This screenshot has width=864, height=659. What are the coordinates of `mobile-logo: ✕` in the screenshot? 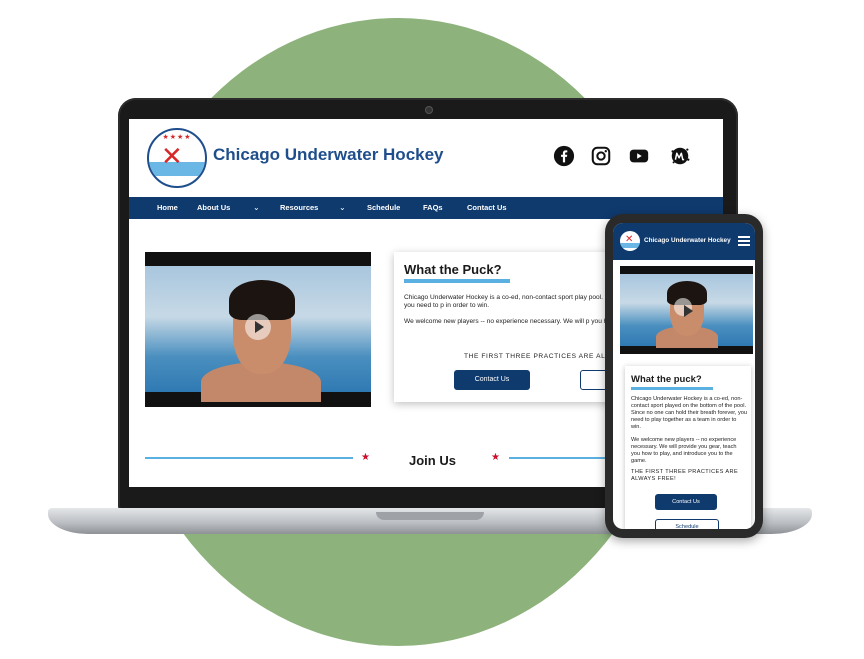 It's located at (630, 241).